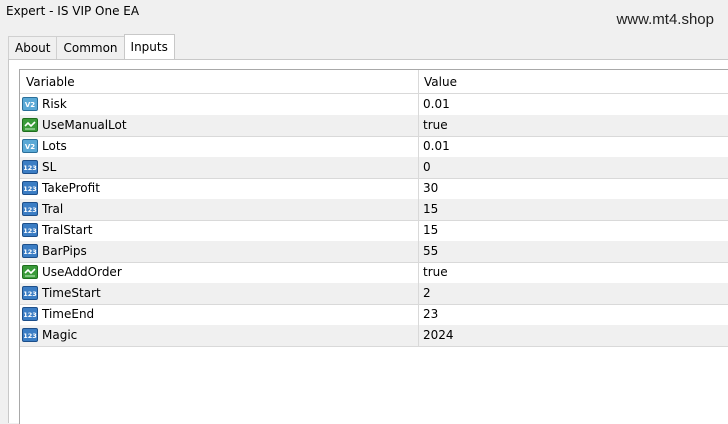 The image size is (728, 424). Describe the element at coordinates (219, 230) in the screenshot. I see `variable-cell: 123 TralStart` at that location.